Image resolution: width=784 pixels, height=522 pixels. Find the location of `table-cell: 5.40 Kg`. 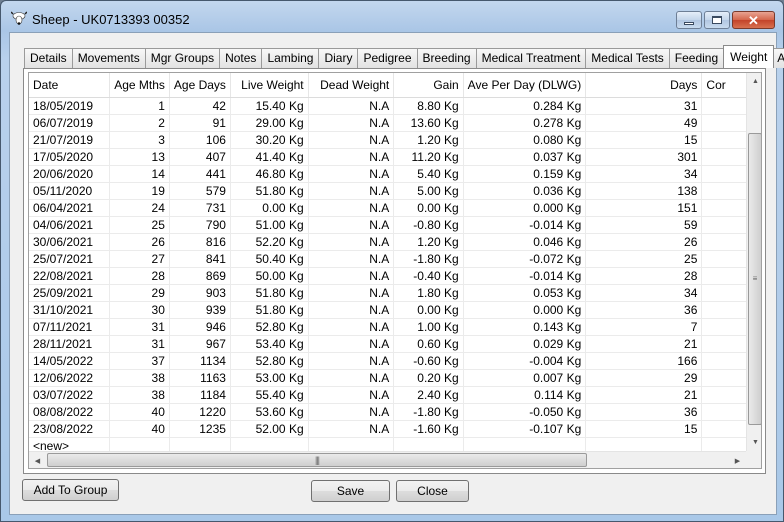

table-cell: 5.40 Kg is located at coordinates (428, 174).